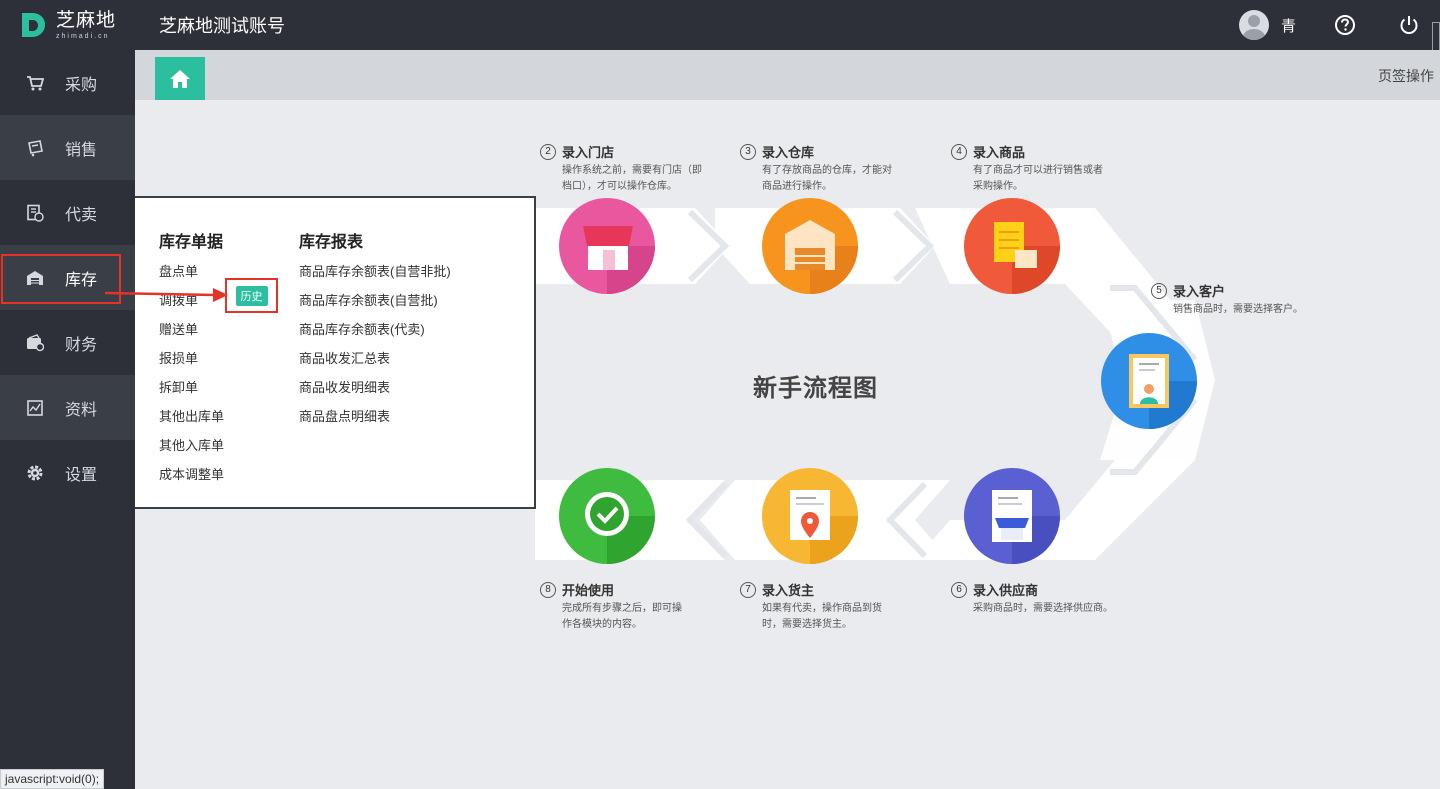 The height and width of the screenshot is (789, 1440). I want to click on step-desc: 完成所有步骤之后，即可操作各模块的内容。, so click(622, 616).